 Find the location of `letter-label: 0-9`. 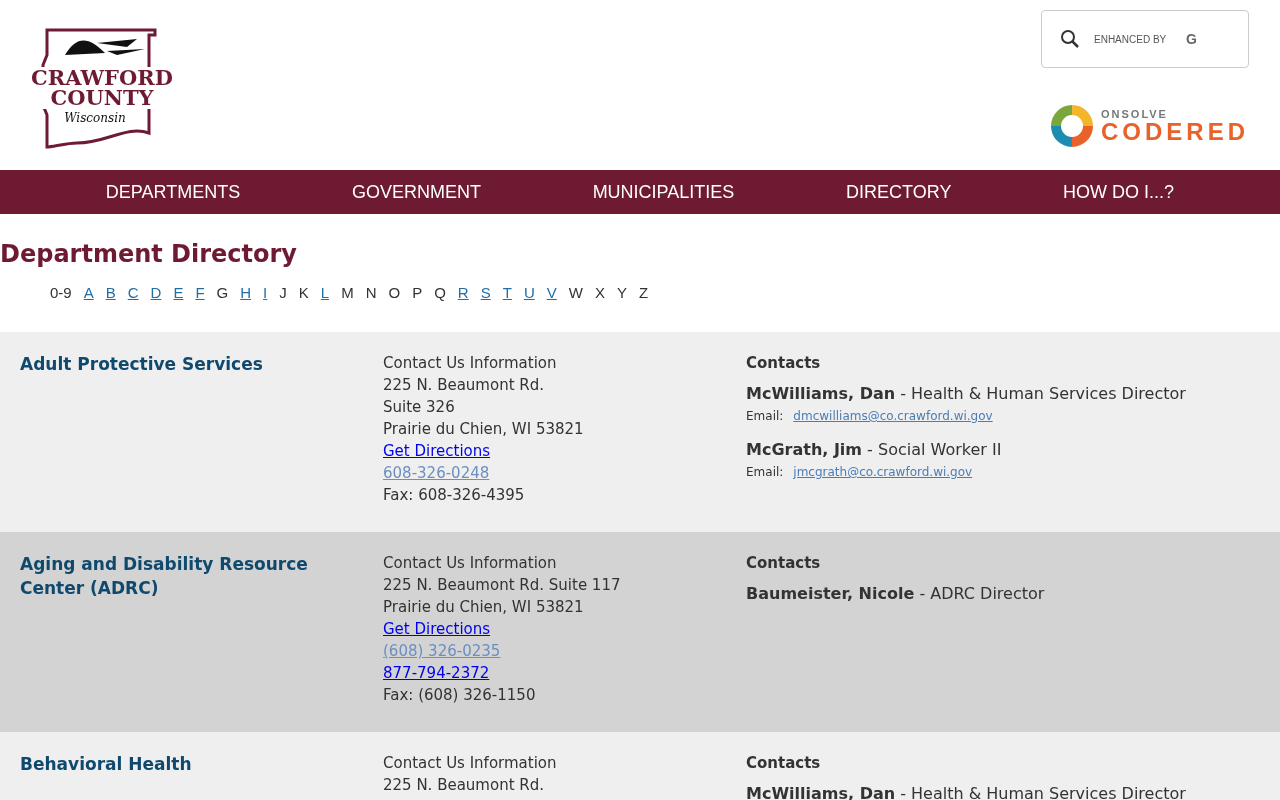

letter-label: 0-9 is located at coordinates (61, 293).